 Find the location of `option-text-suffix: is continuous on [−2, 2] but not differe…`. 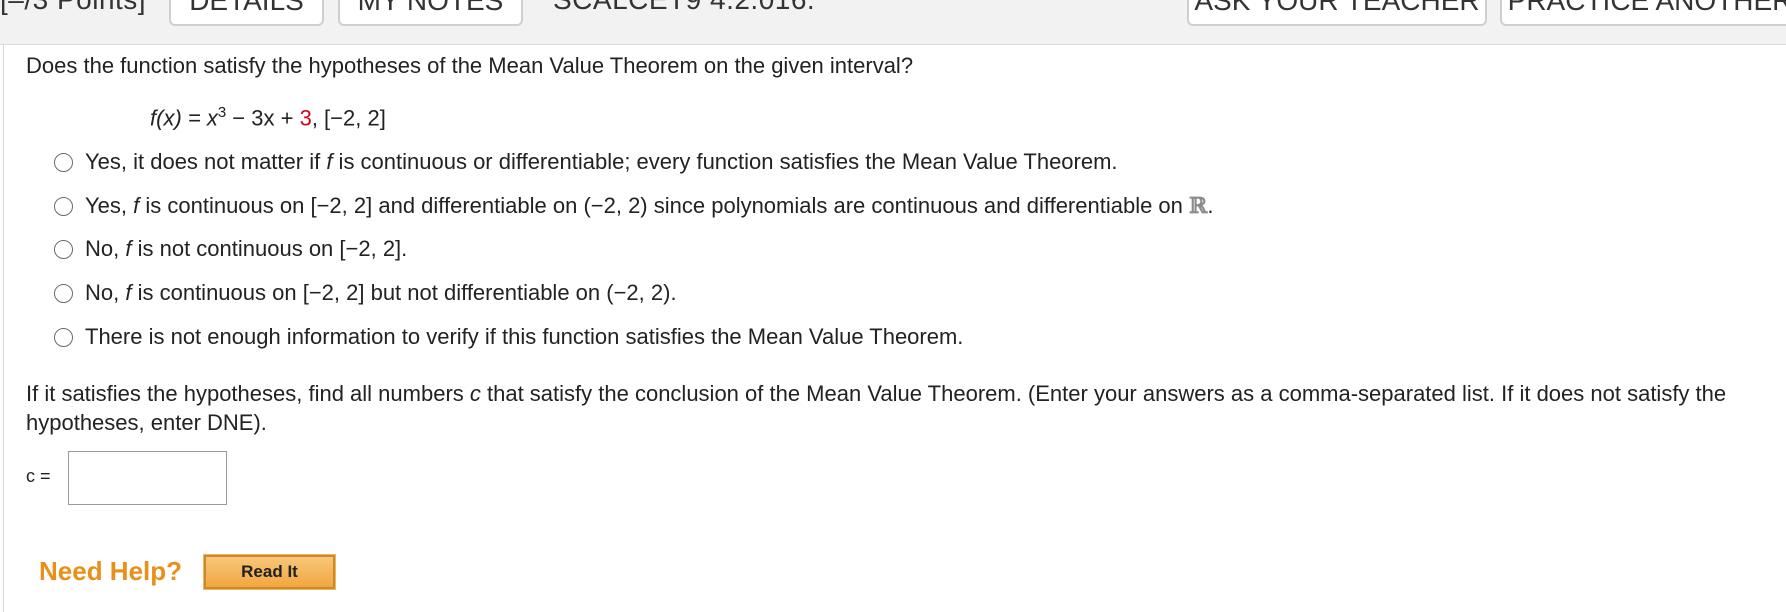

option-text-suffix: is continuous on [−2, 2] but not differe… is located at coordinates (404, 292).